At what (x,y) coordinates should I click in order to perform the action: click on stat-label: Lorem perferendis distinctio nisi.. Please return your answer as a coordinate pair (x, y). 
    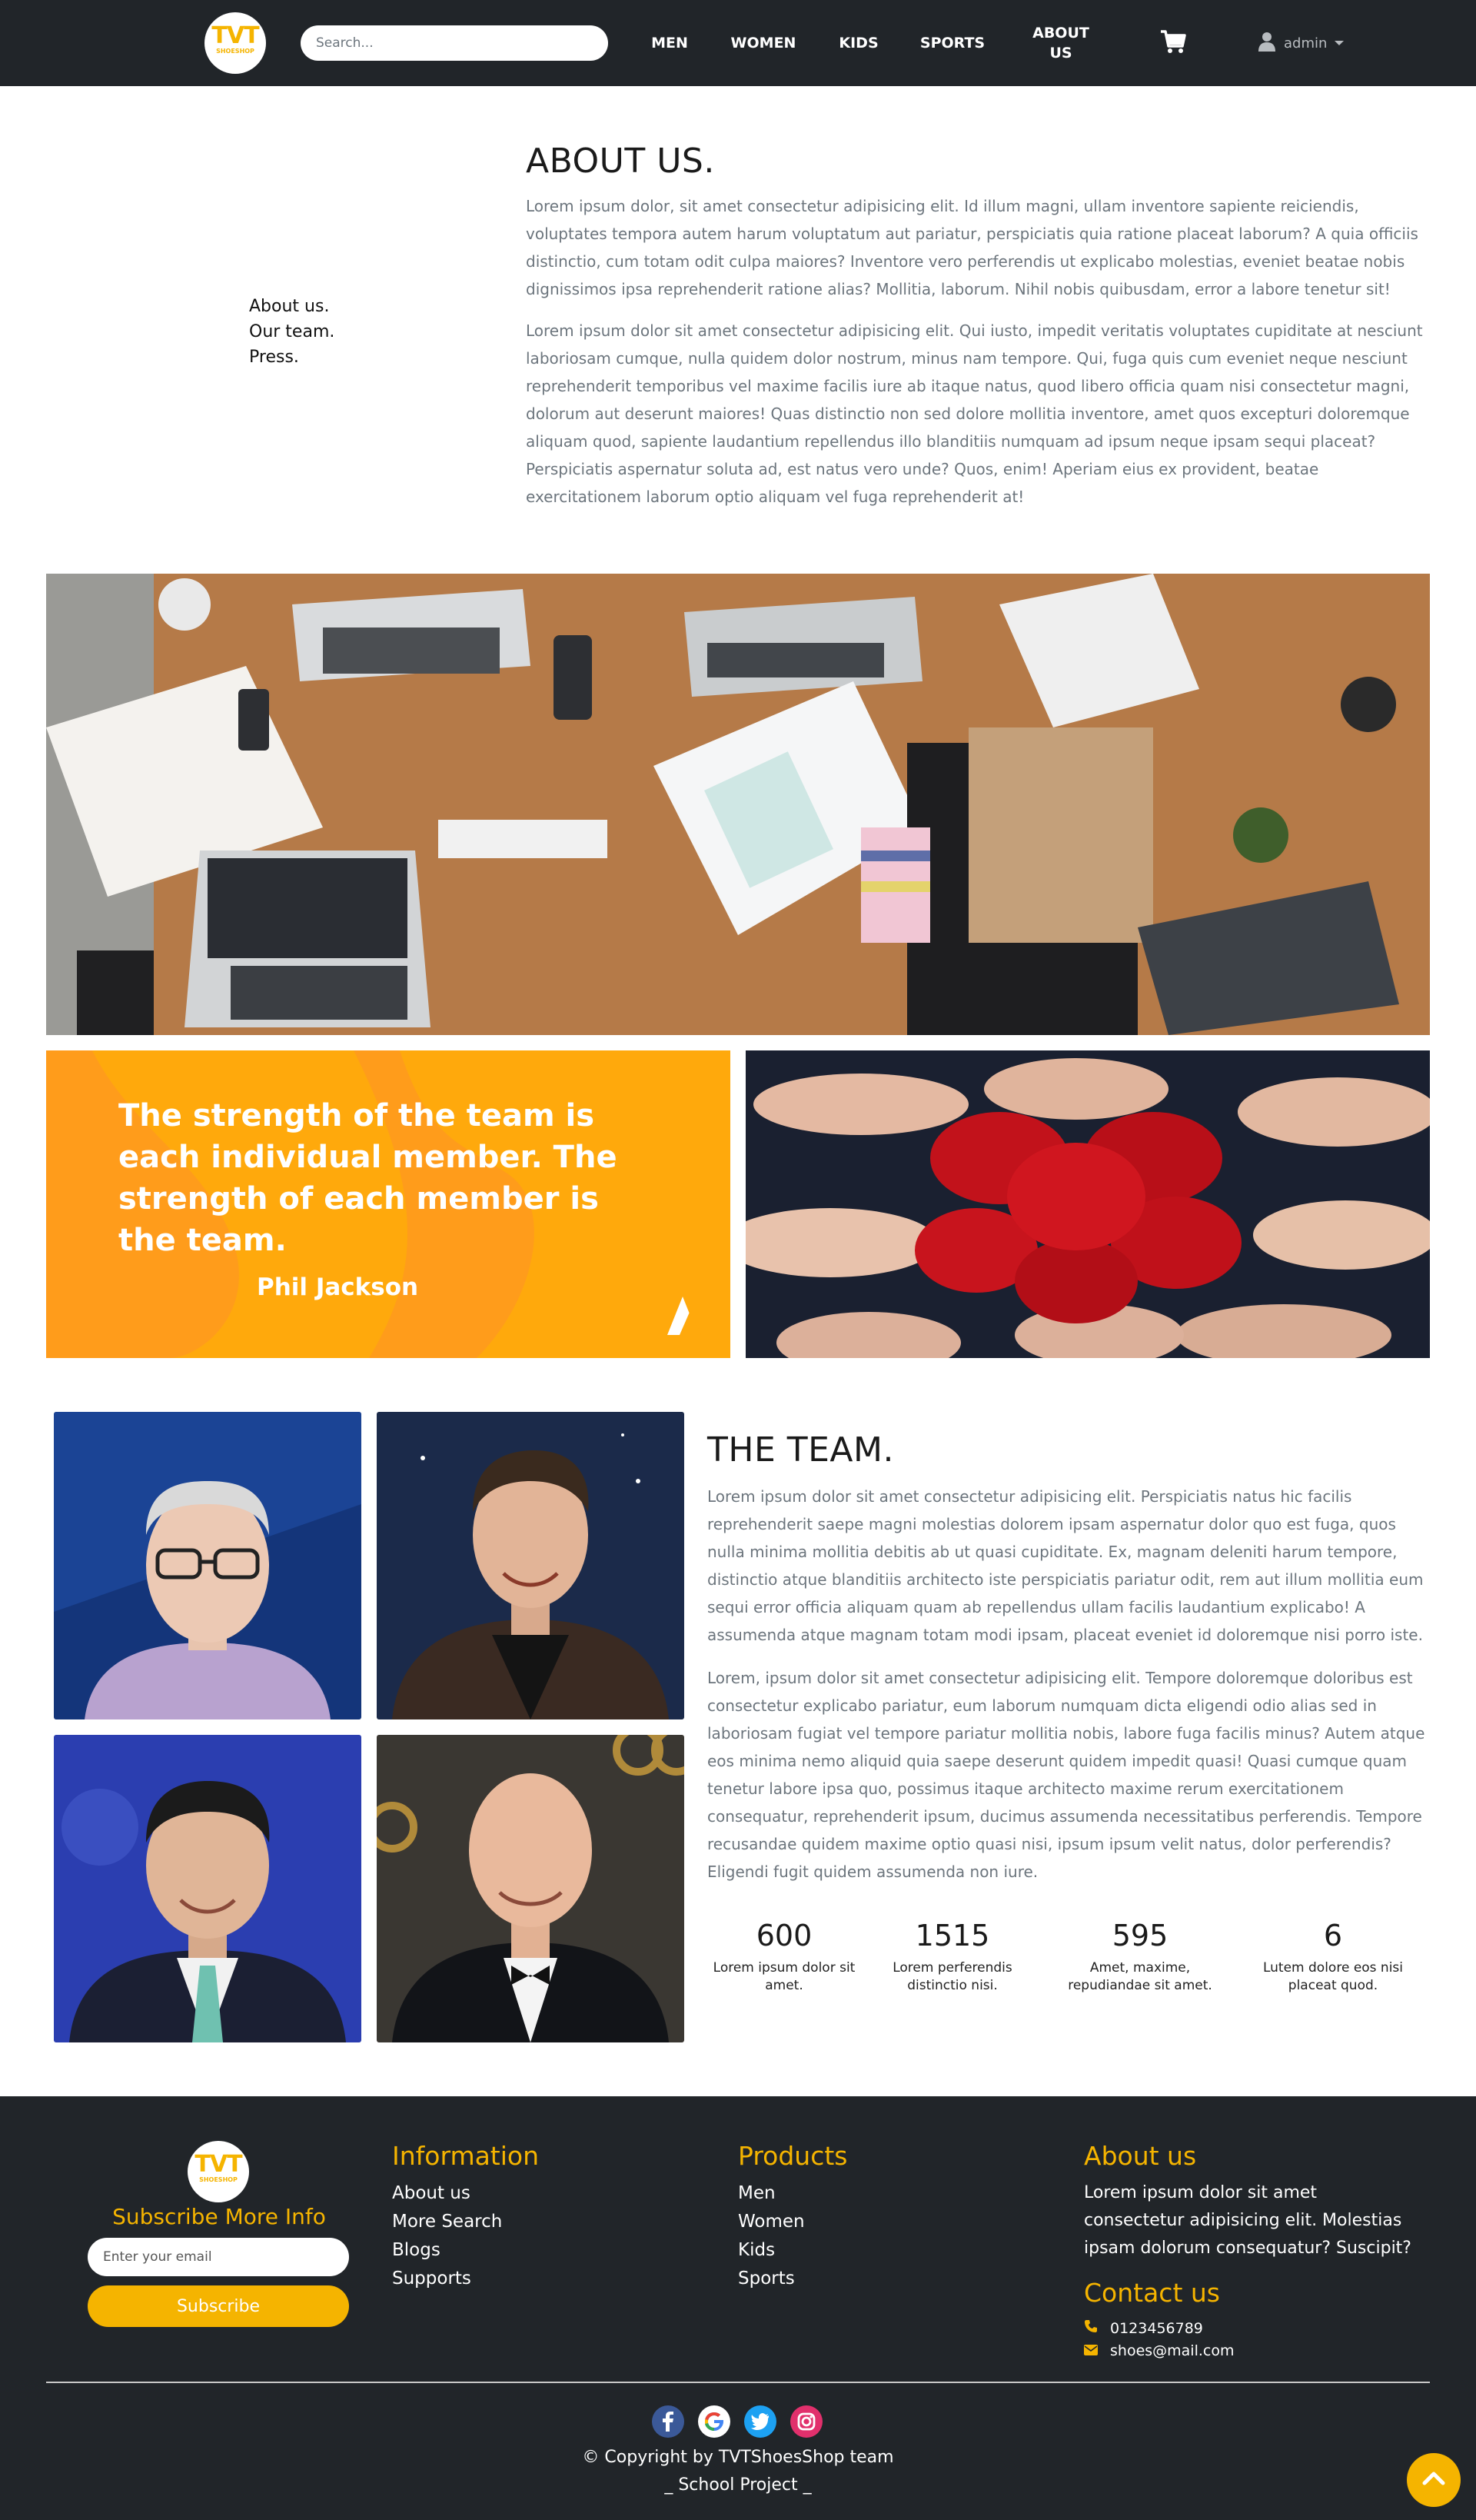
    Looking at the image, I should click on (952, 1977).